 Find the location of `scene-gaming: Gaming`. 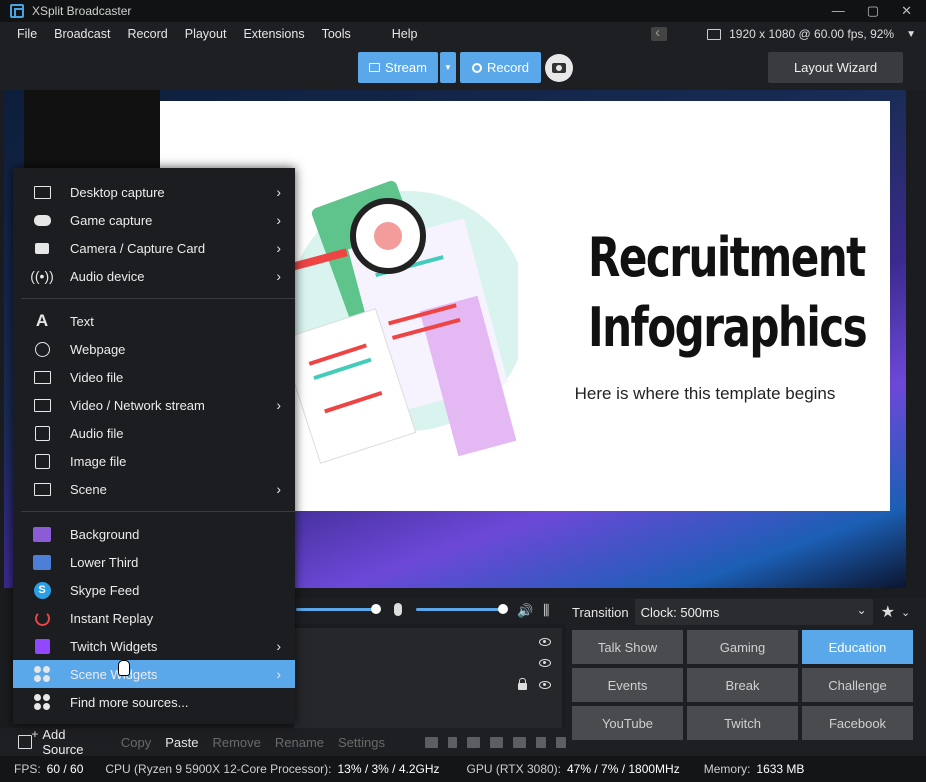

scene-gaming: Gaming is located at coordinates (742, 647).